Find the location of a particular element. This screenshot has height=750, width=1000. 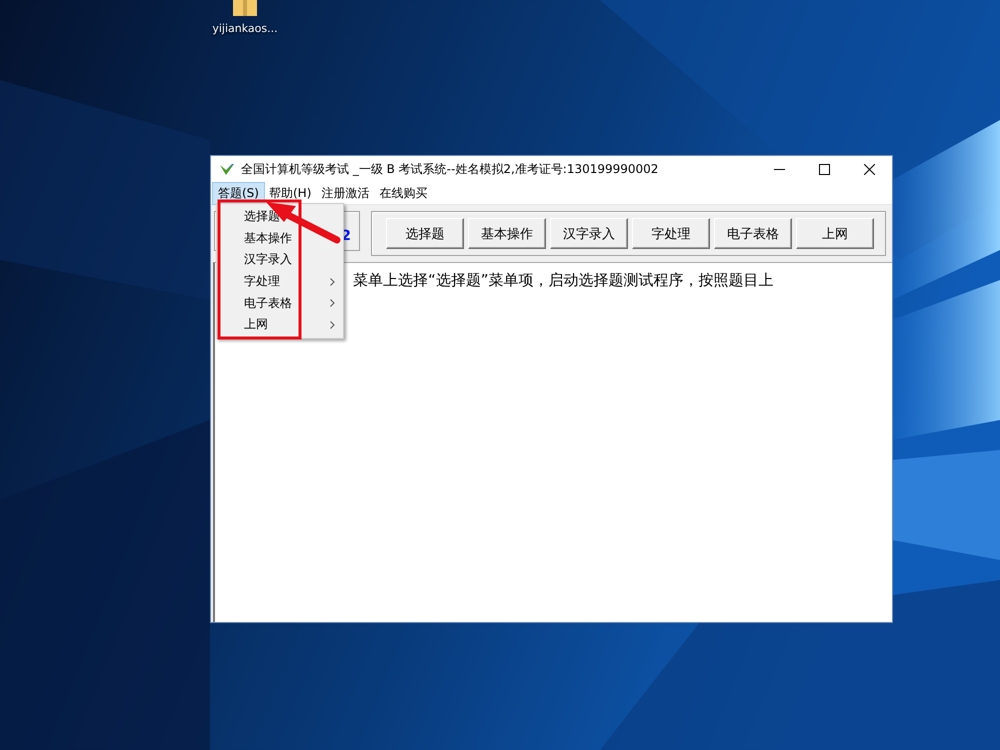

maximize-icon is located at coordinates (824, 169).